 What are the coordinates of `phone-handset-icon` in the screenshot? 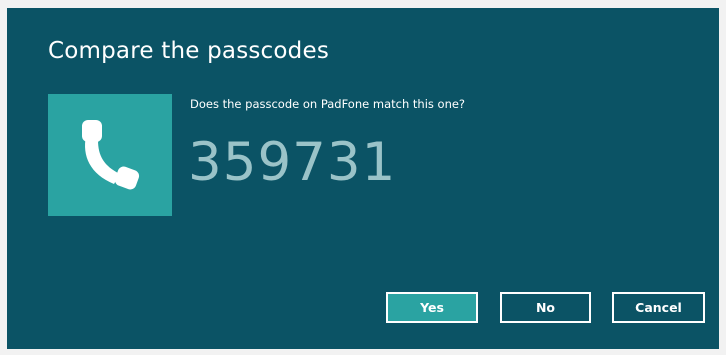 It's located at (111, 155).